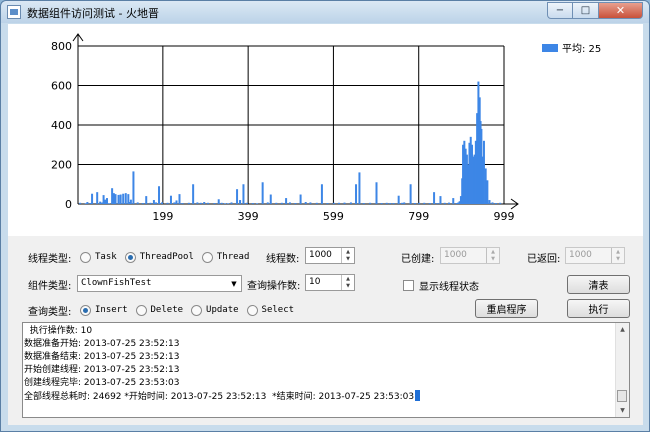 This screenshot has height=432, width=650. Describe the element at coordinates (595, 255) in the screenshot. I see `returned-spinner: 1000 ▲ ▼` at that location.